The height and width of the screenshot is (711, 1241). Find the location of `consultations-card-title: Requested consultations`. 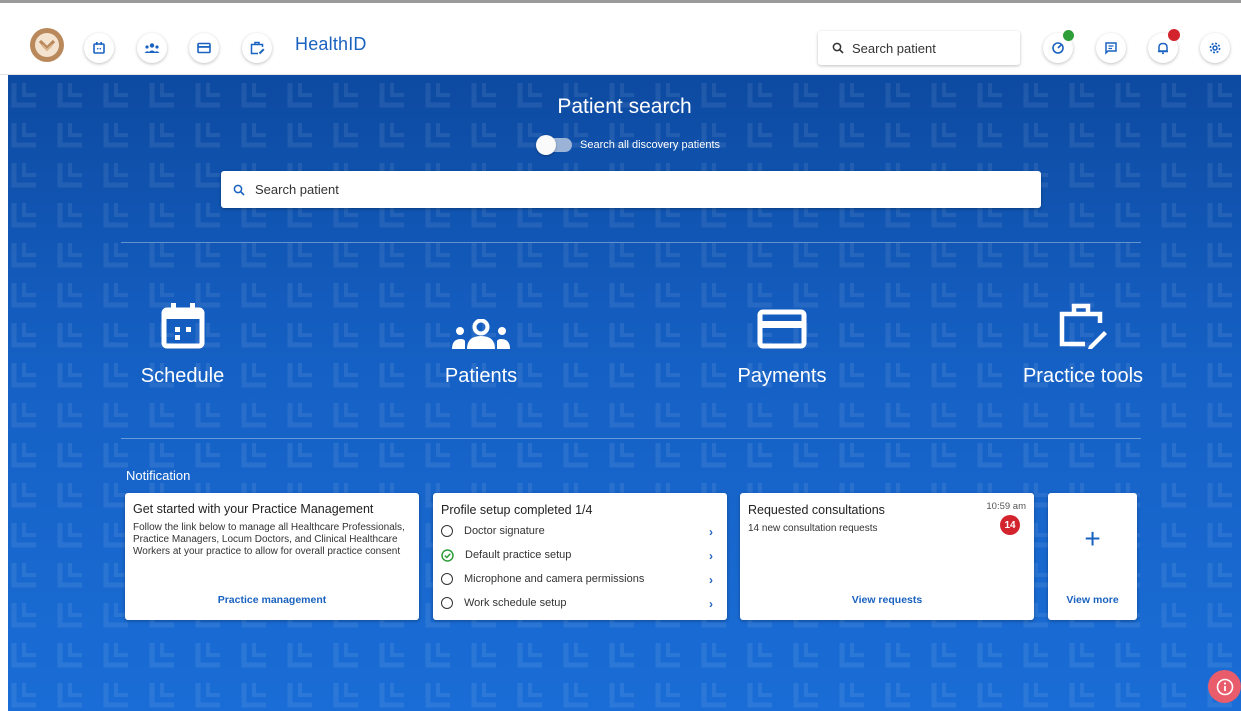

consultations-card-title: Requested consultations is located at coordinates (816, 510).